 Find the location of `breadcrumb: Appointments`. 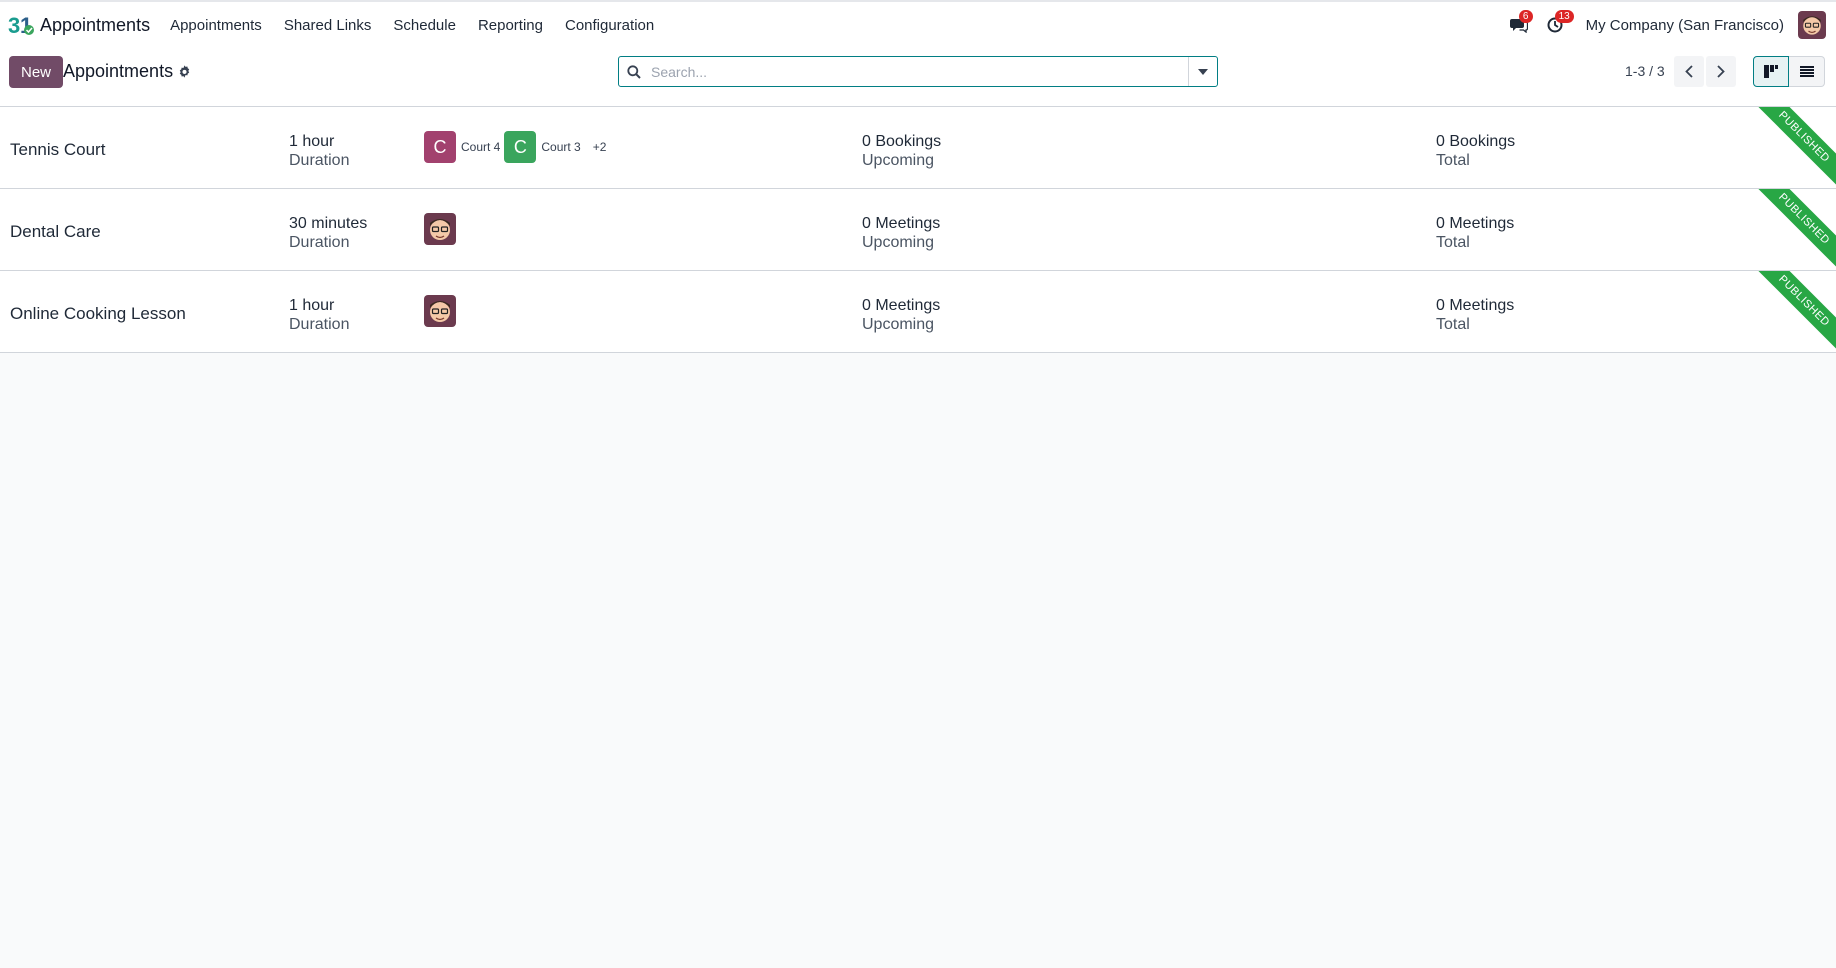

breadcrumb: Appointments is located at coordinates (127, 71).